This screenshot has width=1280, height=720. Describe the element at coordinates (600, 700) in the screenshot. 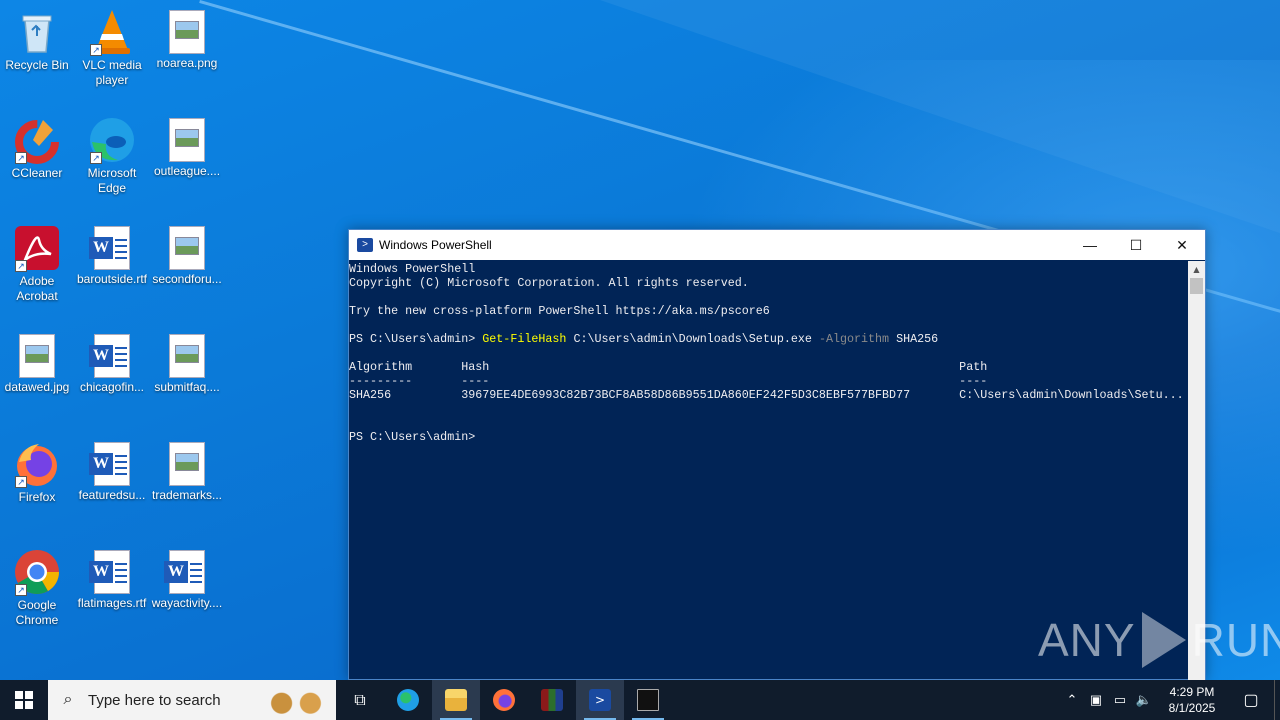

I see `taskbar-powershell: >` at that location.